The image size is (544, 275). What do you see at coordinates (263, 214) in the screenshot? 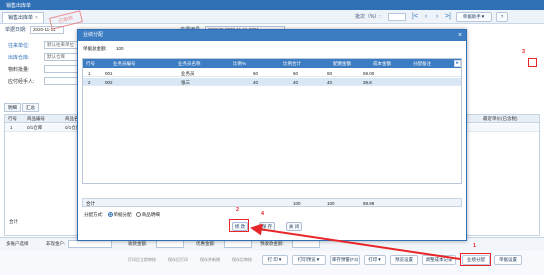
I see `annotation-number: 4` at bounding box center [263, 214].